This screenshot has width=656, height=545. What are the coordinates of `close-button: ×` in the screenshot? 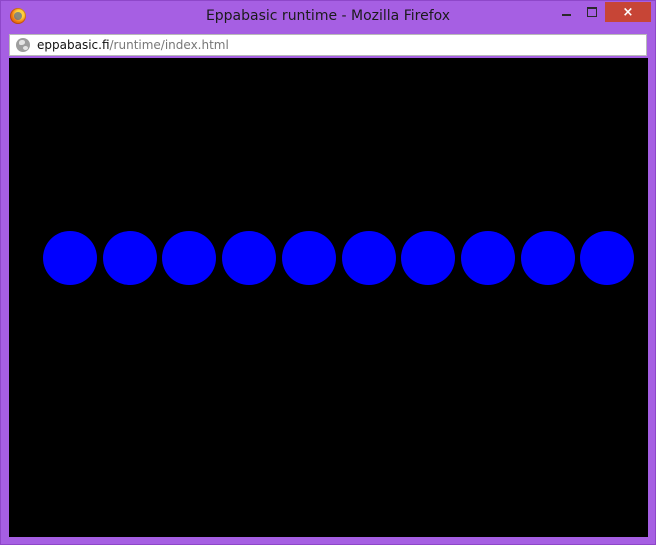 It's located at (628, 12).